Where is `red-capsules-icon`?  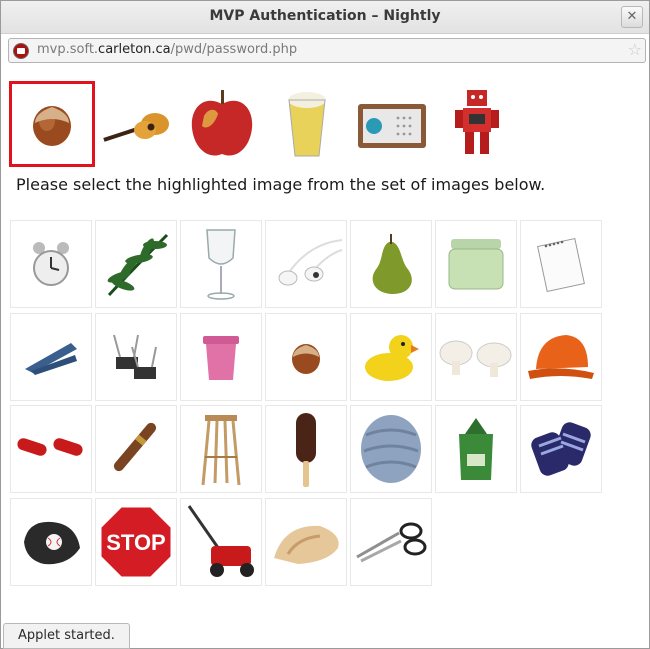 red-capsules-icon is located at coordinates (50, 447).